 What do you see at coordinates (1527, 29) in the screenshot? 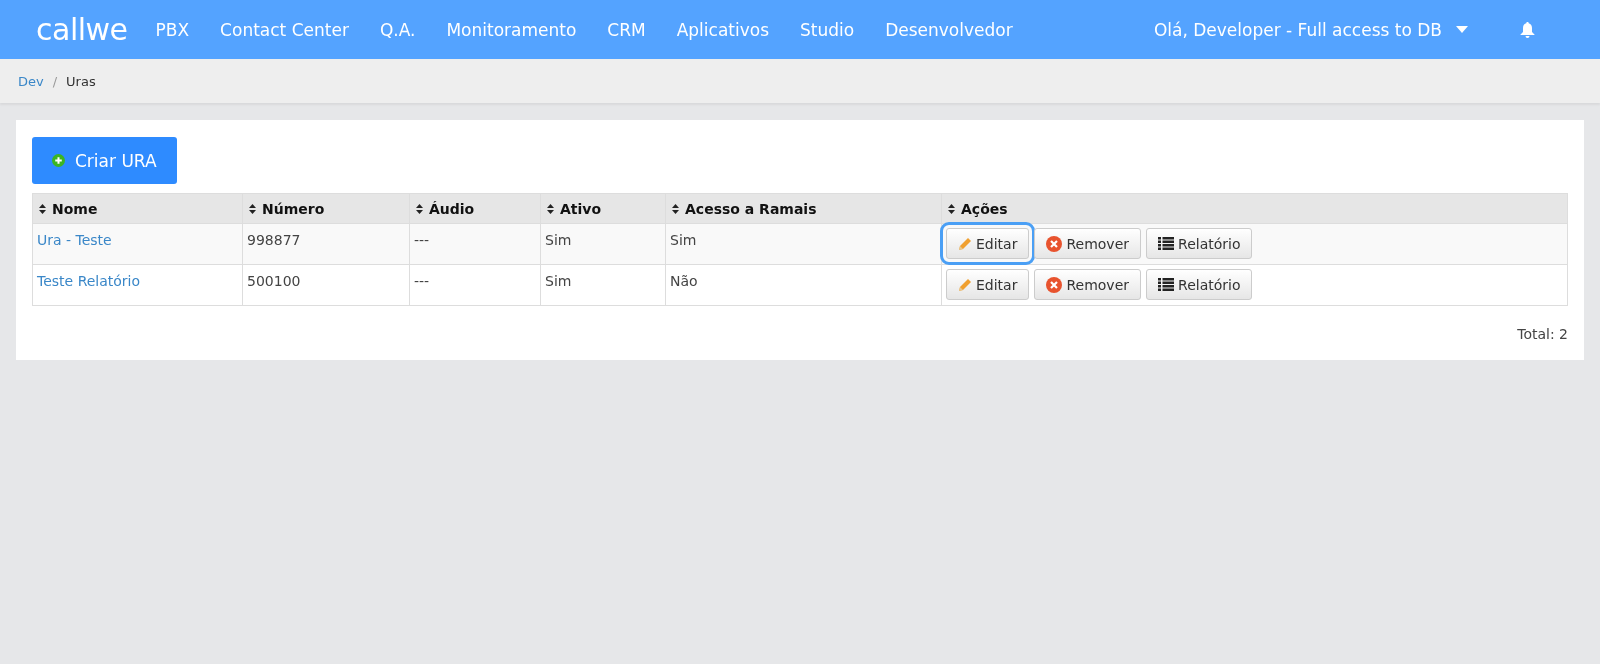
I see `bell-icon` at bounding box center [1527, 29].